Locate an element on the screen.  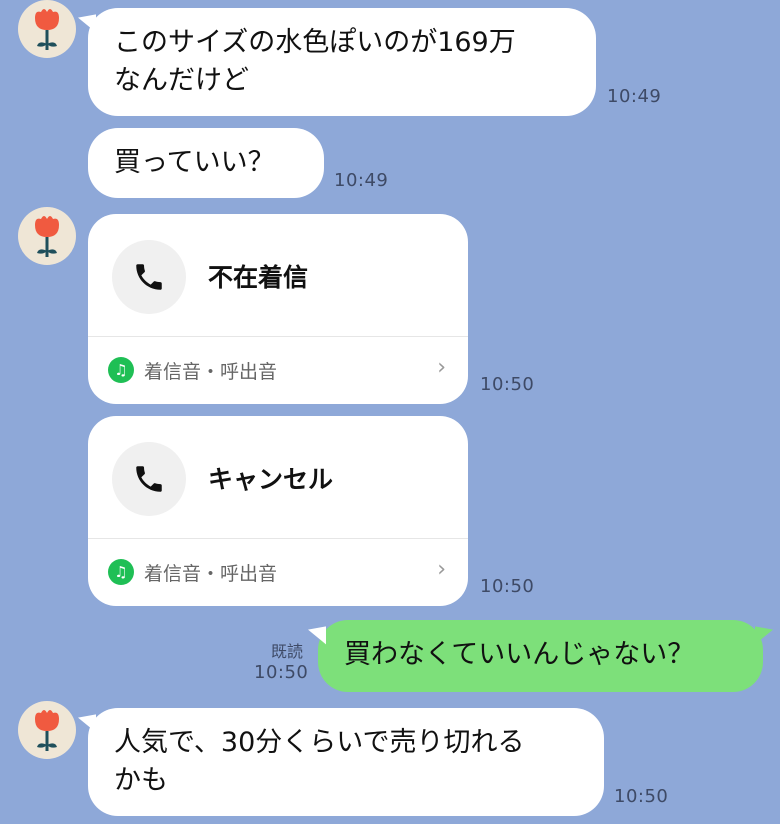
call-card-header: キャンセル is located at coordinates (278, 477).